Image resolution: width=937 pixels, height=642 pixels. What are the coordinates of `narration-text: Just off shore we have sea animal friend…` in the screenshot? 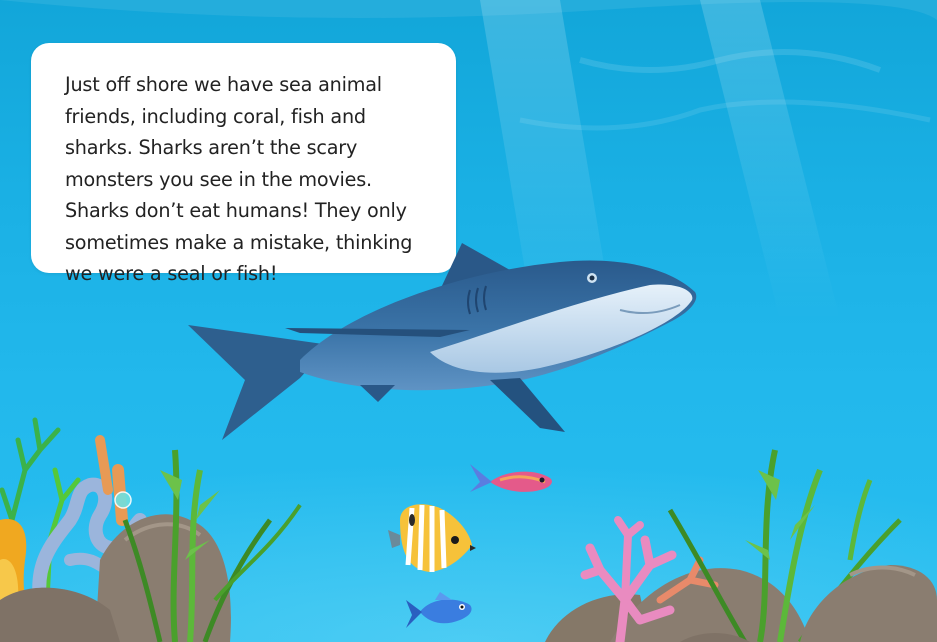 It's located at (239, 179).